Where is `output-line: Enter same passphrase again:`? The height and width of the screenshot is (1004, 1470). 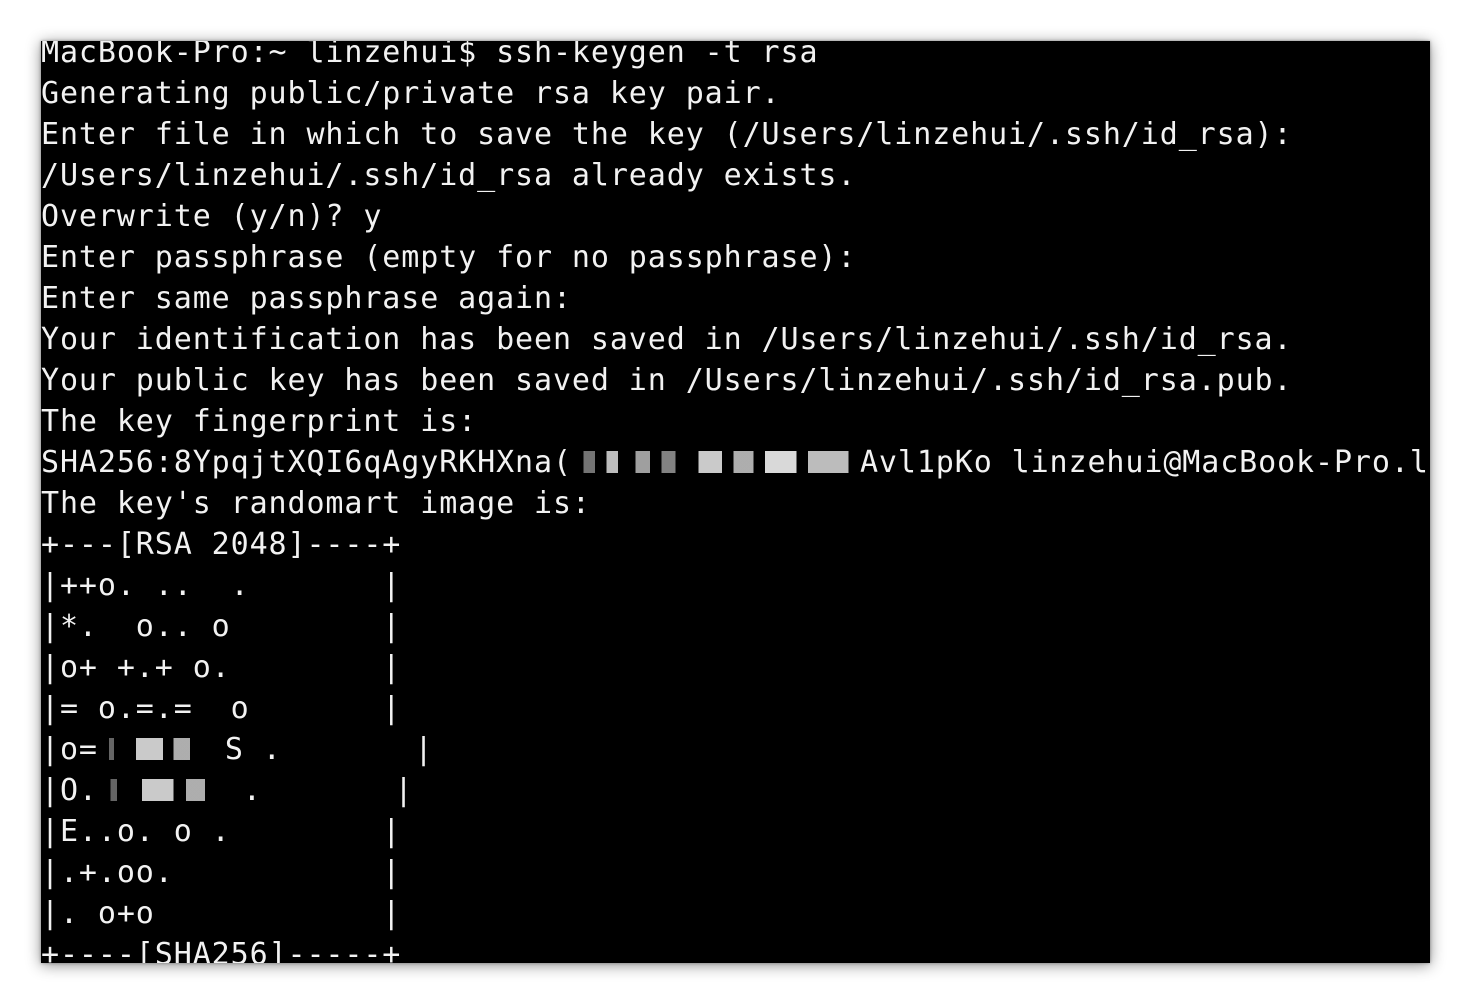 output-line: Enter same passphrase again: is located at coordinates (306, 298).